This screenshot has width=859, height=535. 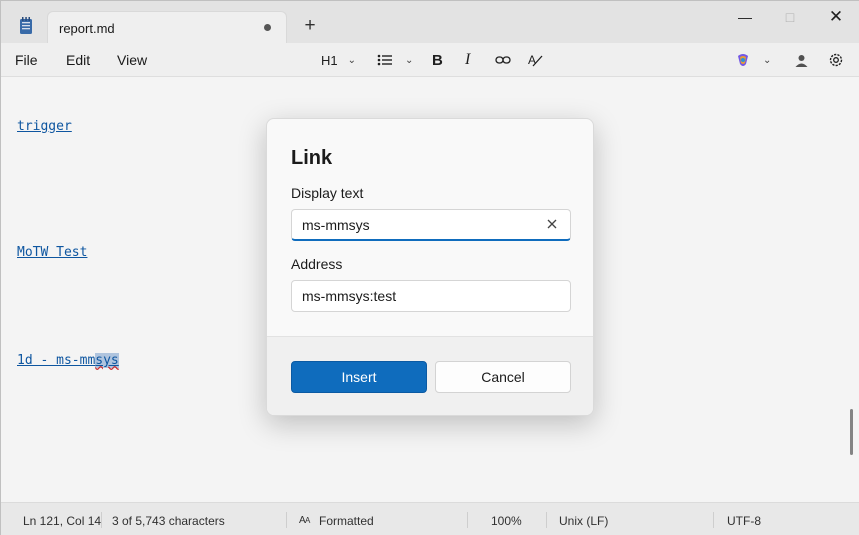 I want to click on clear-input-icon, so click(x=552, y=224).